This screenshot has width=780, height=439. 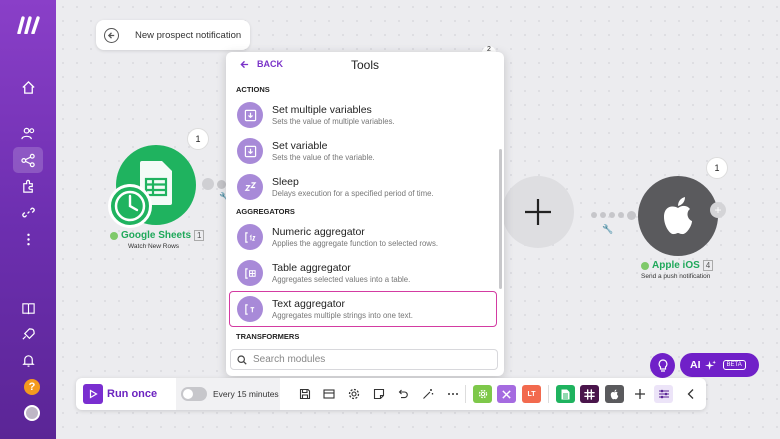 I want to click on tools-title: Tools, so click(x=364, y=65).